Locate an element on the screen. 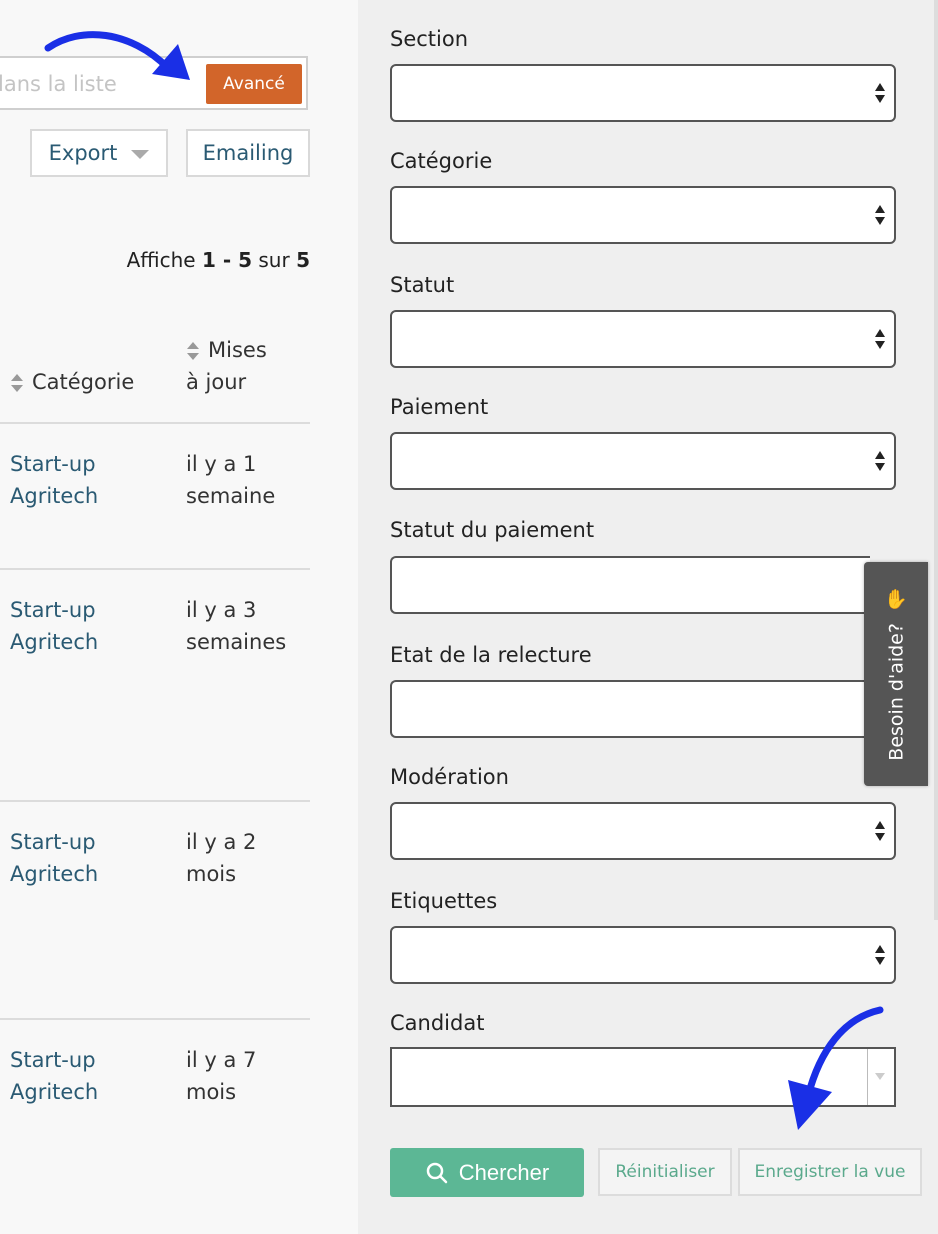 This screenshot has width=938, height=1234. moderation-select is located at coordinates (643, 831).